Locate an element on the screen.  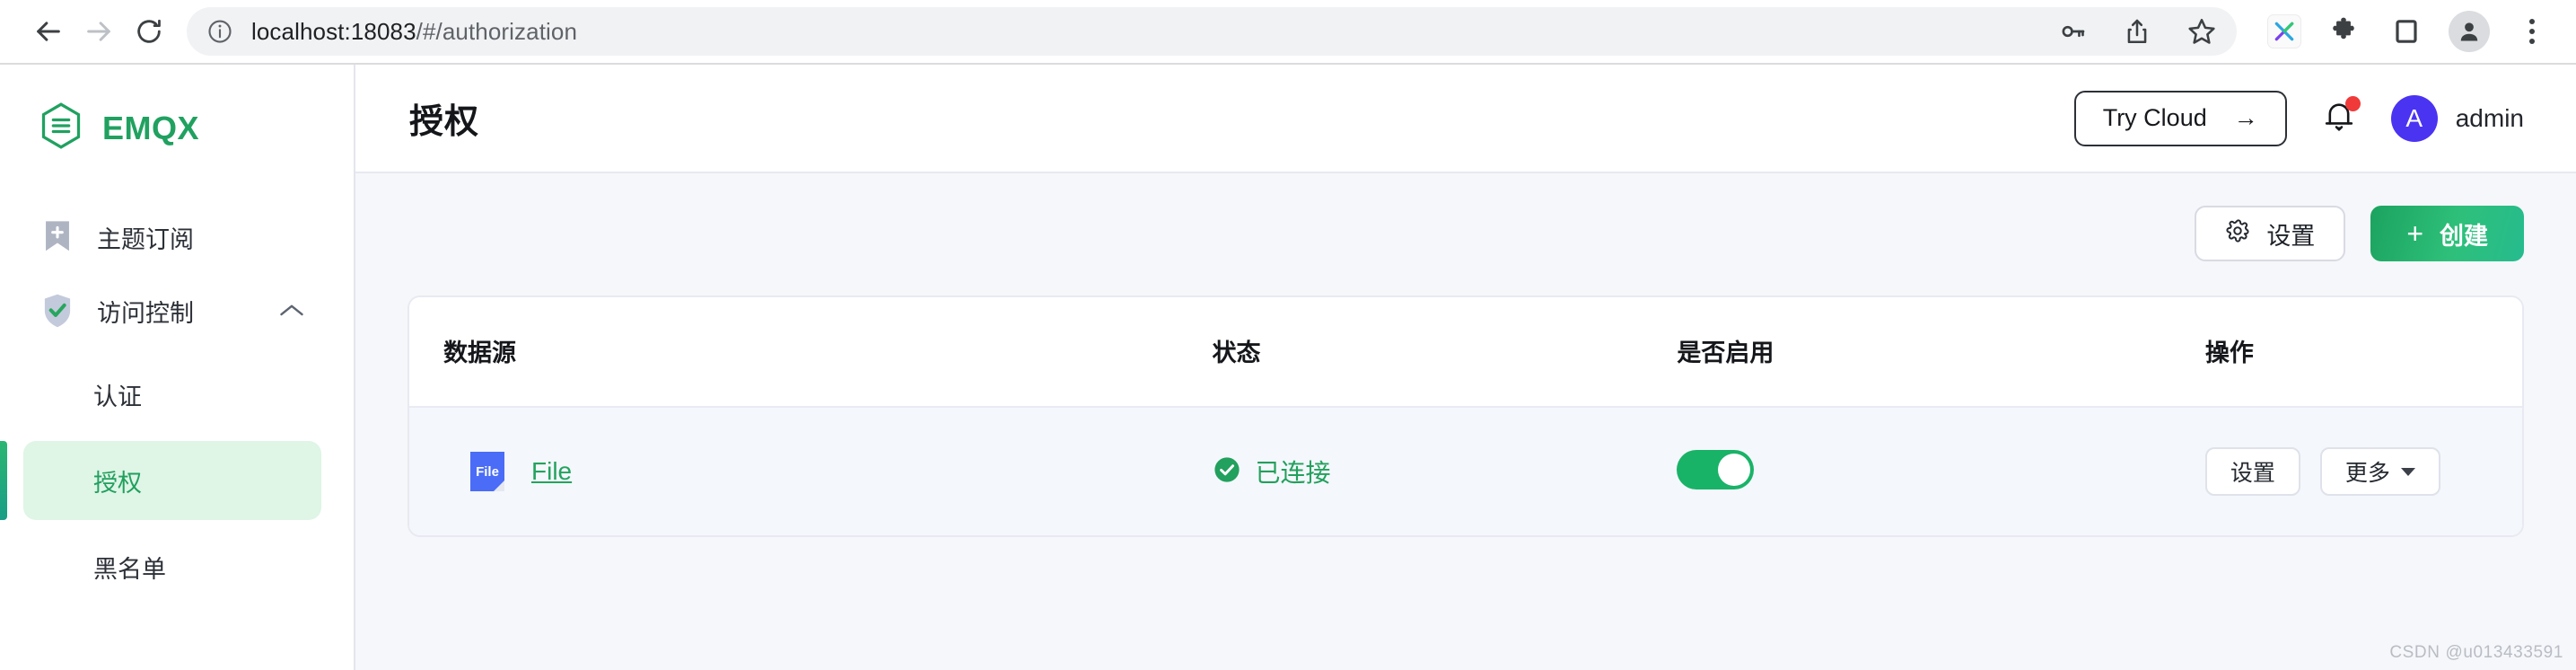
row-more-label: 更多 is located at coordinates (2367, 473).